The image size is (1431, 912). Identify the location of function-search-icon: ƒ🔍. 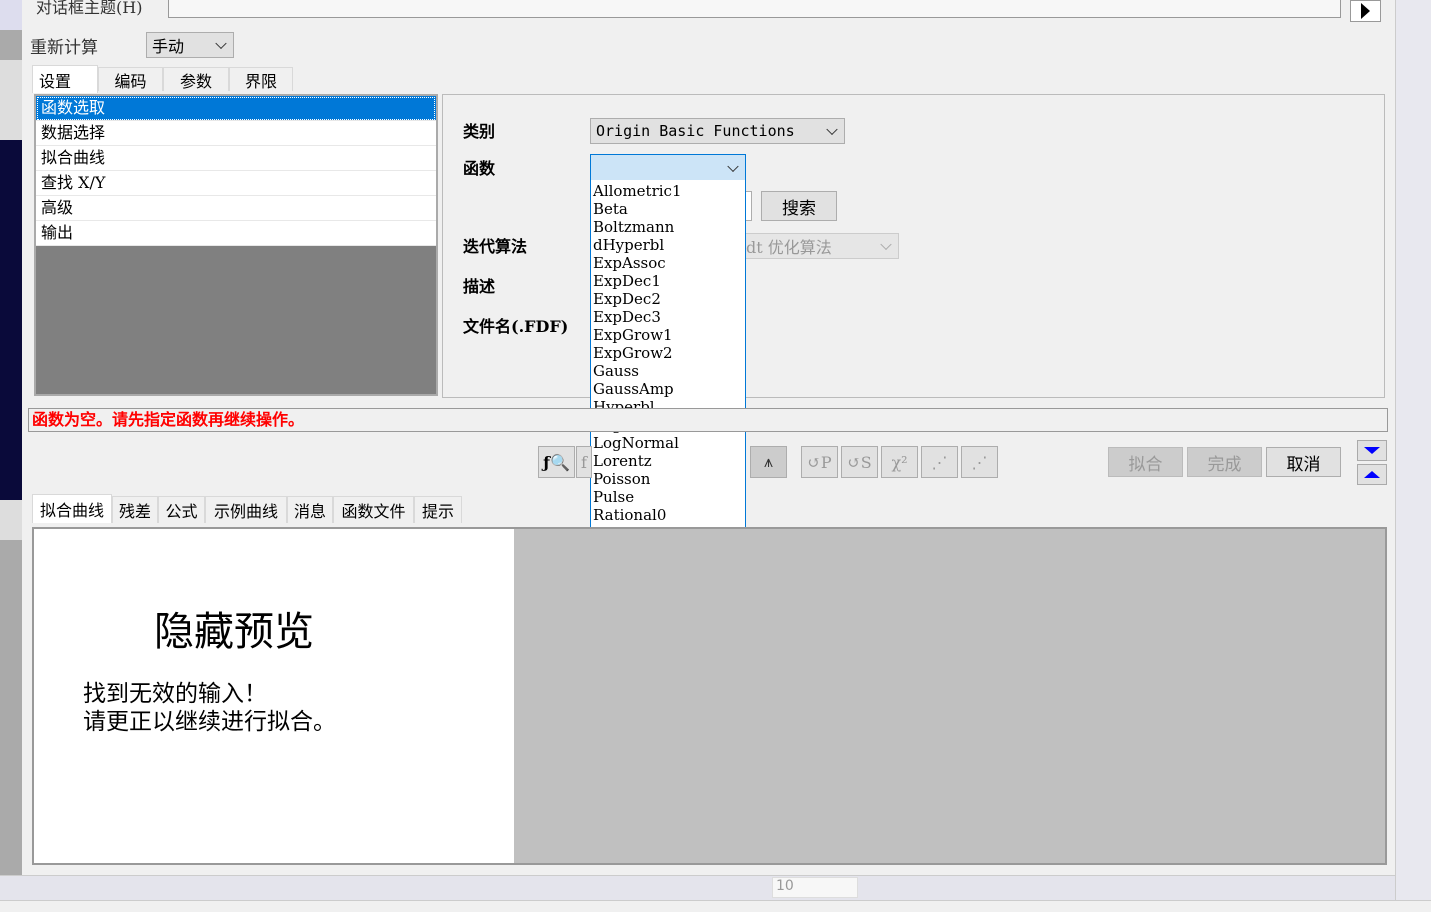
(556, 462).